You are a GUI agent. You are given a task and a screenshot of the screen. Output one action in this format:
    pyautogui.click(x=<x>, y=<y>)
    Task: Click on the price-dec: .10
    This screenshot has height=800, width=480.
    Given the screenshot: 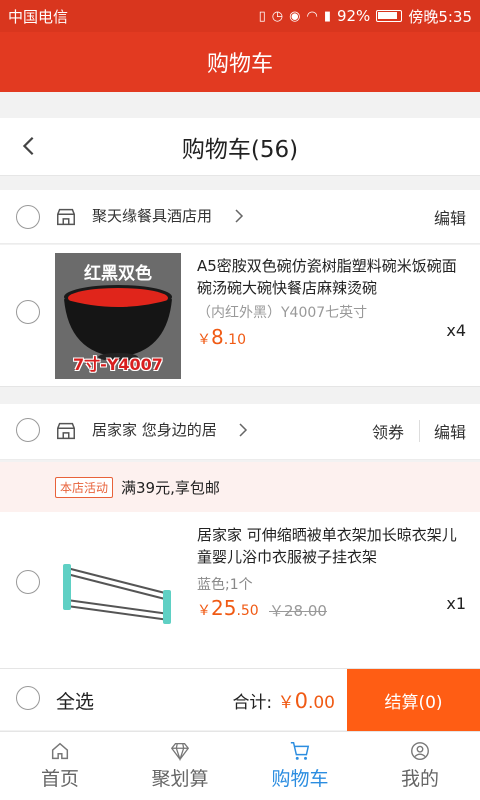 What is the action you would take?
    pyautogui.click(x=234, y=340)
    